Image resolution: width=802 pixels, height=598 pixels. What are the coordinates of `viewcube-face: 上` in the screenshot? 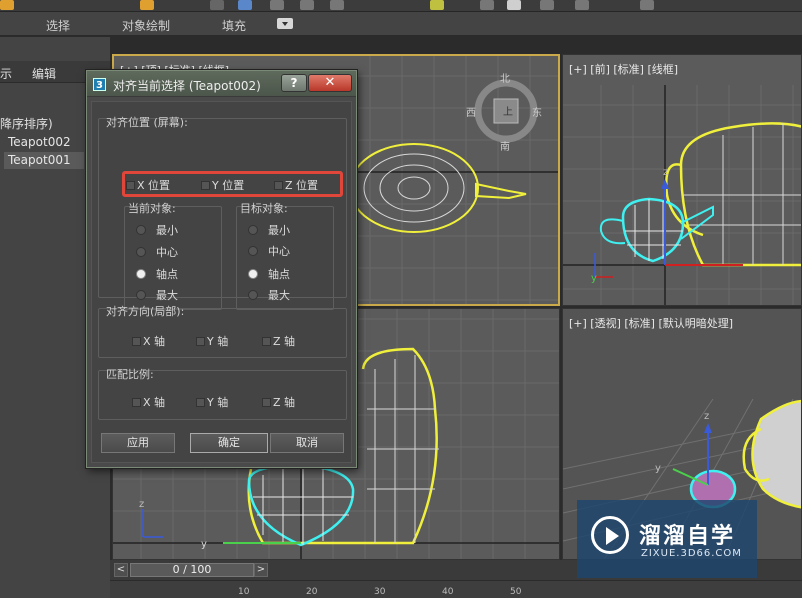 It's located at (508, 112).